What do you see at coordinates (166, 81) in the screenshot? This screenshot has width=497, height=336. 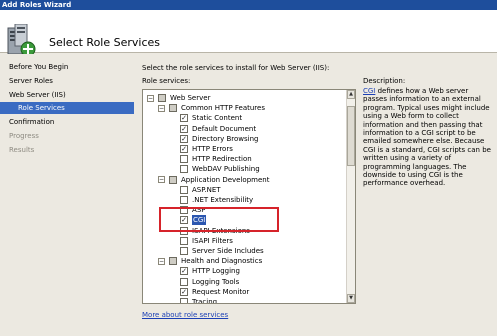 I see `role-services-label: Role services:` at bounding box center [166, 81].